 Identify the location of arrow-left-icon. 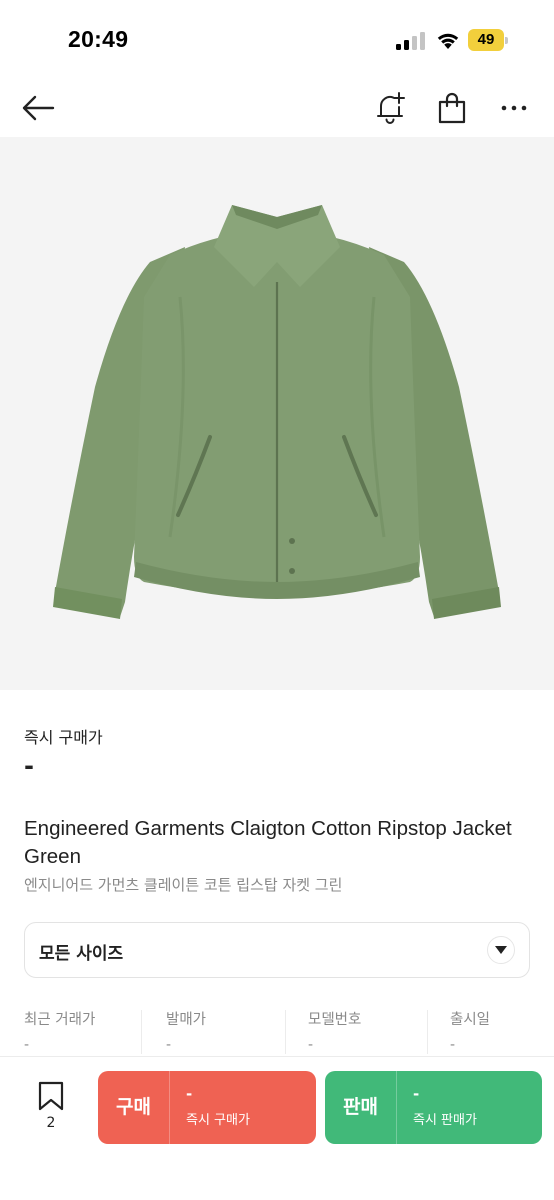
(38, 108).